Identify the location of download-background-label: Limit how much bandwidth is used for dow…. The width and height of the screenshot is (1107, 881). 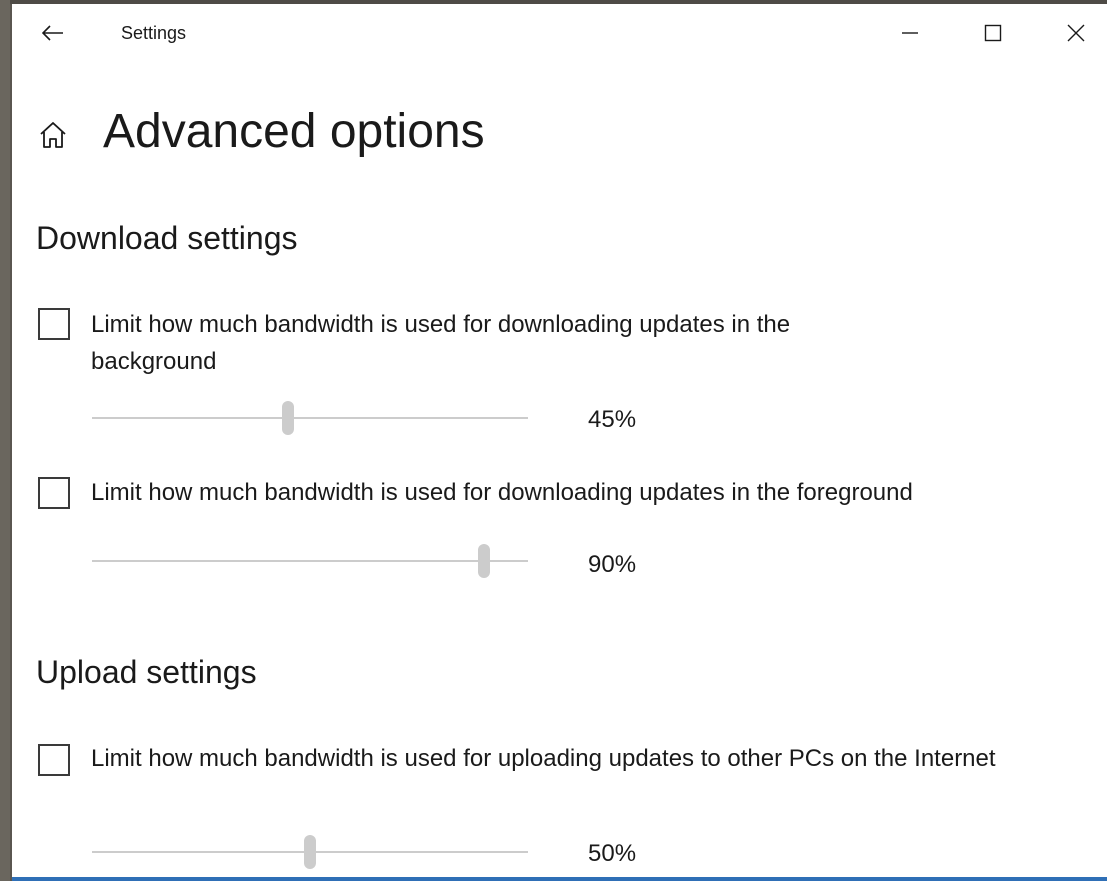
(441, 343).